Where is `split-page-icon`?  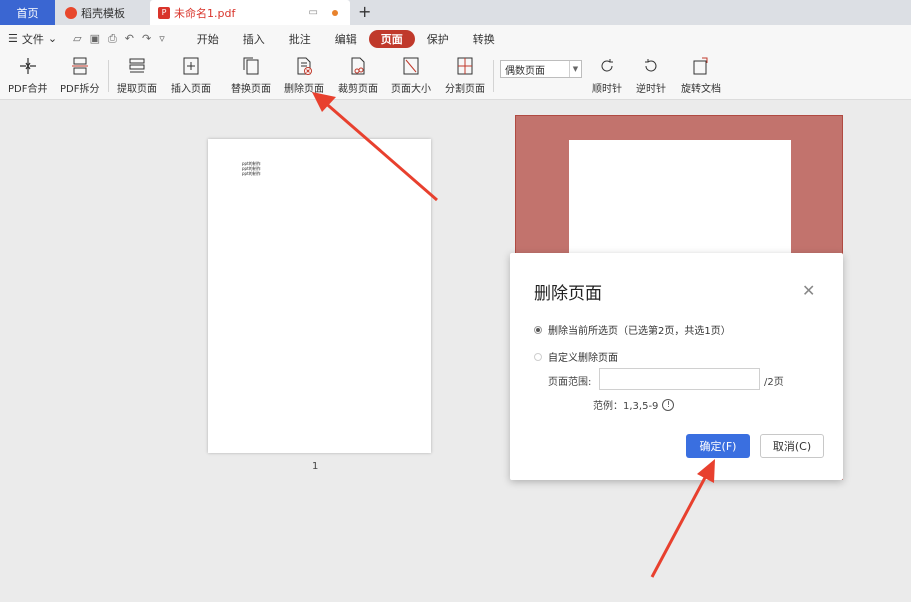
split-page-icon is located at coordinates (465, 66).